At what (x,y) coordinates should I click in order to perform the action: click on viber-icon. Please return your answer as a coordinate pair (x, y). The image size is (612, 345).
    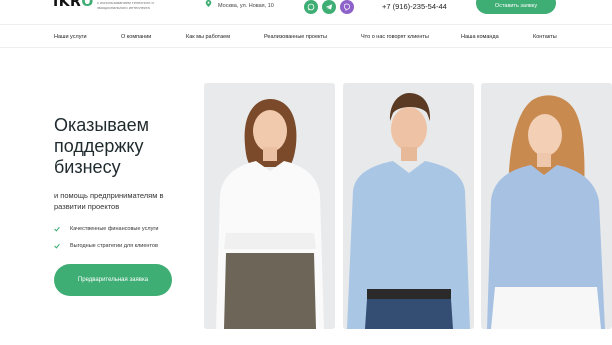
    Looking at the image, I should click on (347, 7).